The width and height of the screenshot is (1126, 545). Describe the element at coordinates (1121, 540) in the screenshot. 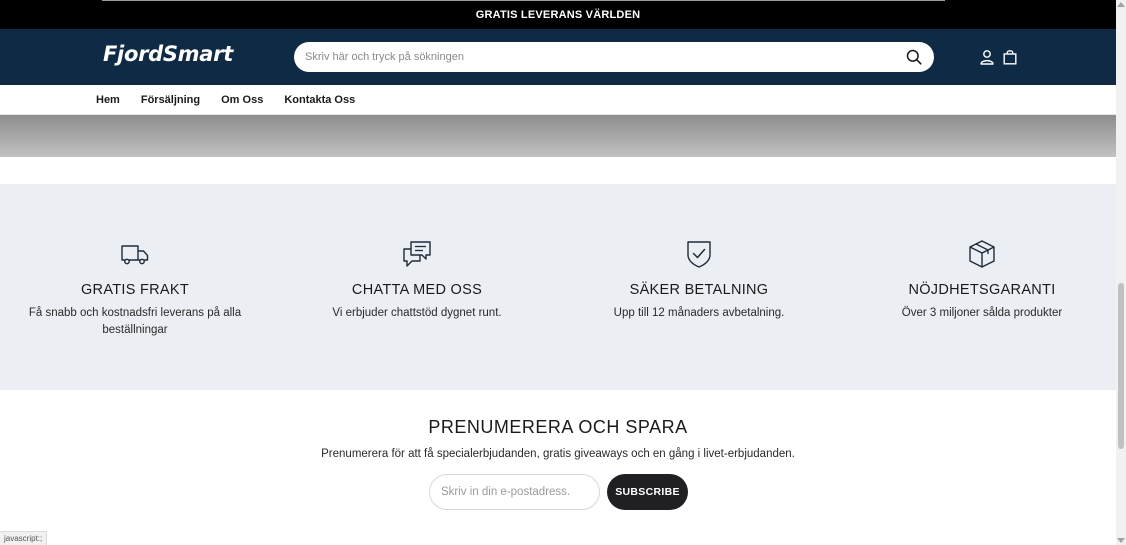

I see `scroll-down-arrow-icon` at that location.